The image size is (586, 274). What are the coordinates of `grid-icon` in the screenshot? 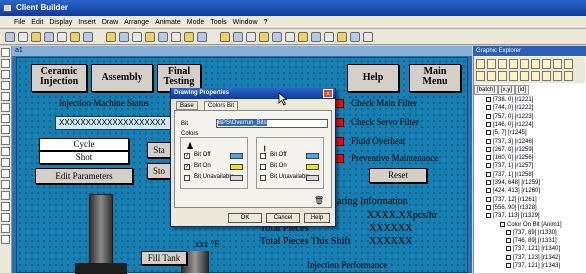 It's located at (329, 36).